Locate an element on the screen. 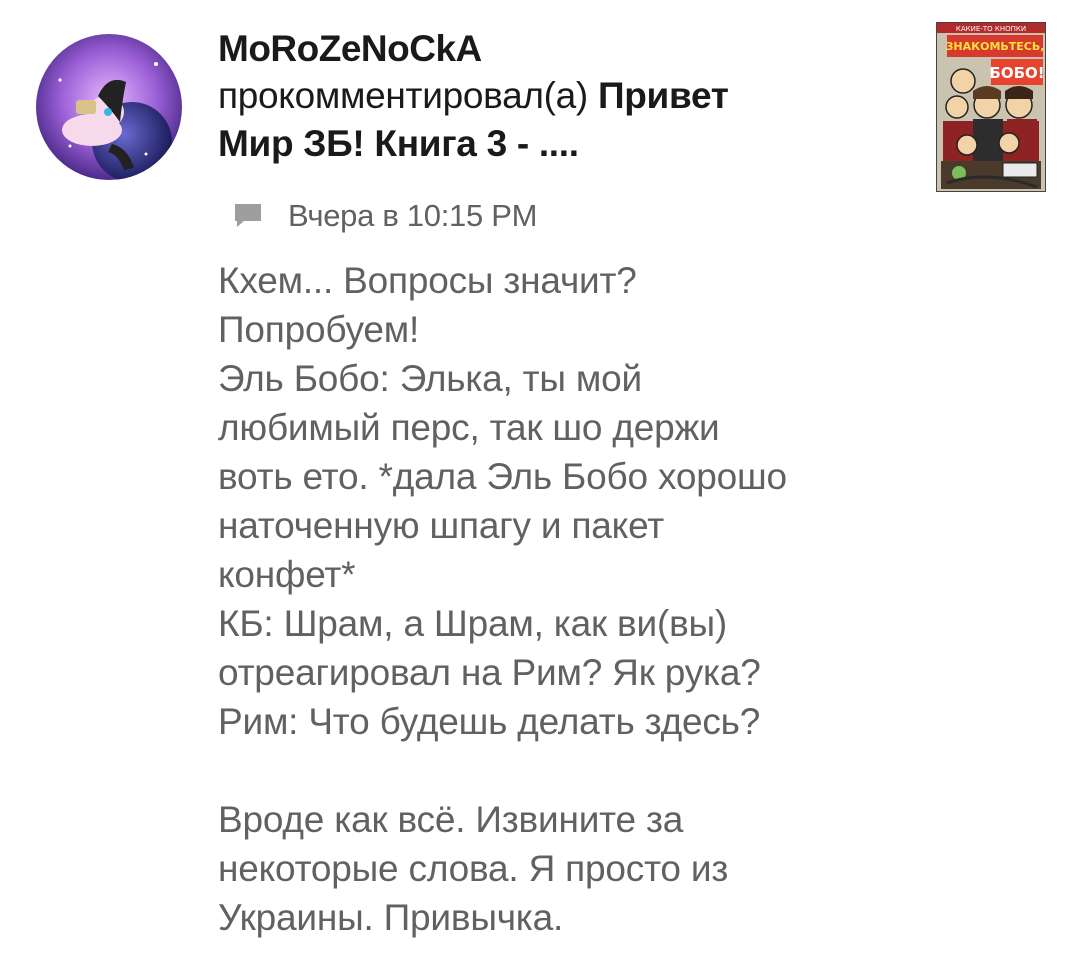 The image size is (1080, 970). pony-avatar-icon is located at coordinates (109, 107).